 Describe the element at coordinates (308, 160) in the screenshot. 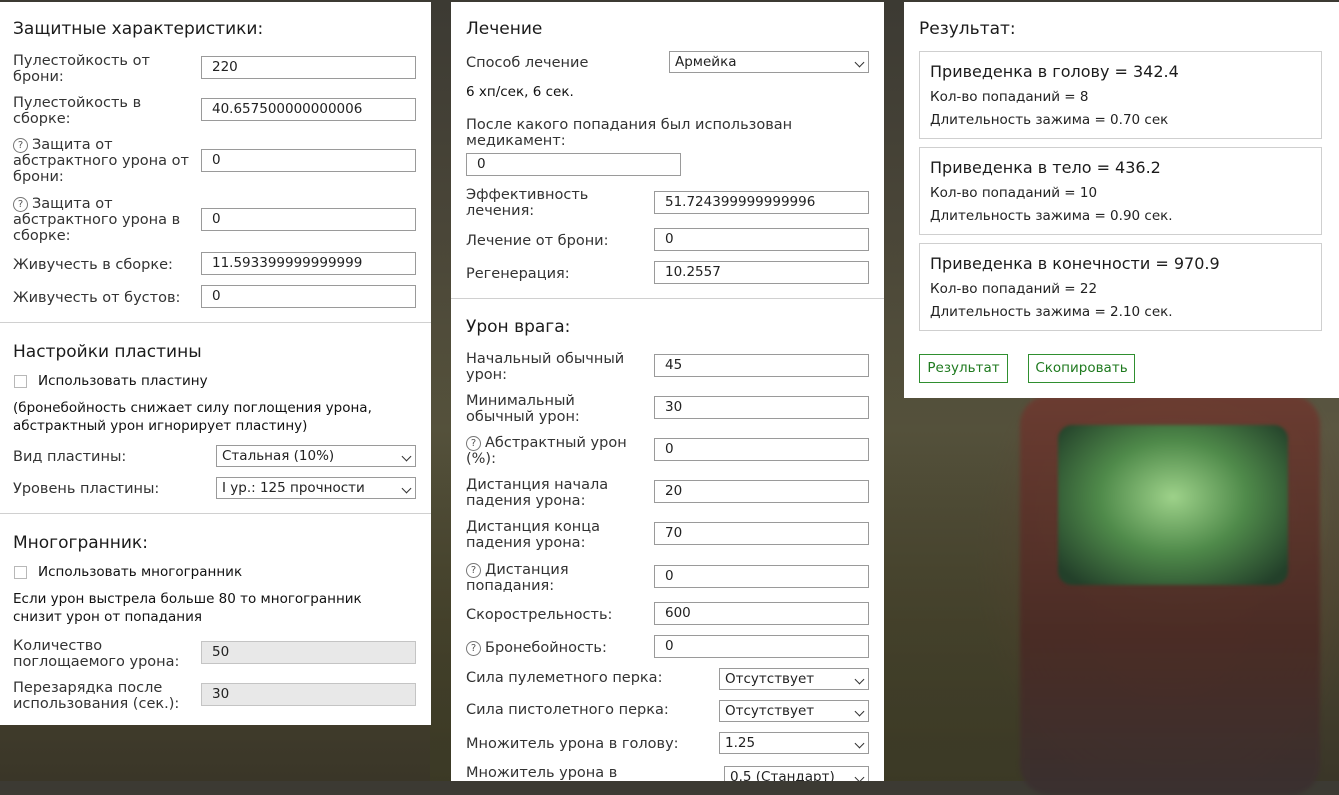

I see `armor-abstract-input: 0` at that location.